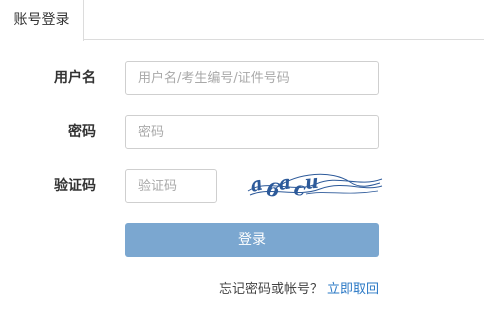  What do you see at coordinates (252, 132) in the screenshot?
I see `password-input` at bounding box center [252, 132].